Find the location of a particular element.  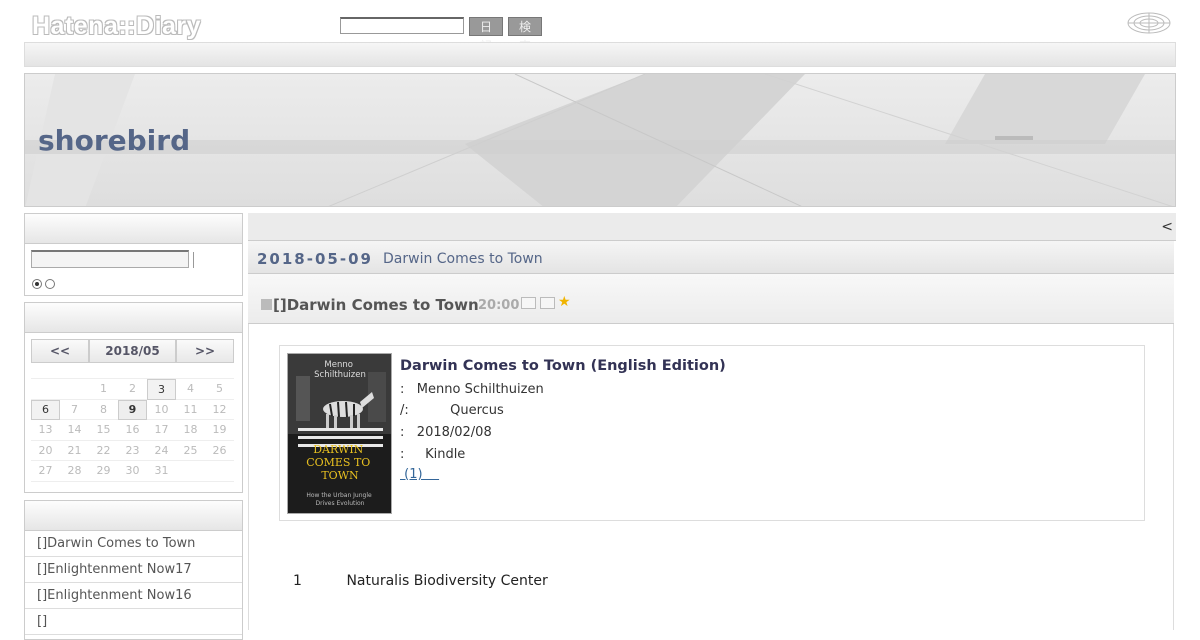

day-header: 2018-05-09 Darwin Comes to Town is located at coordinates (711, 257).